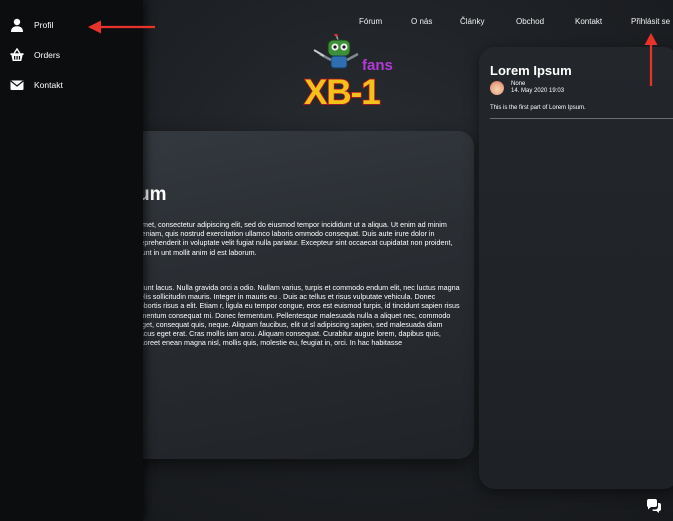  Describe the element at coordinates (17, 25) in the screenshot. I see `user-icon` at that location.